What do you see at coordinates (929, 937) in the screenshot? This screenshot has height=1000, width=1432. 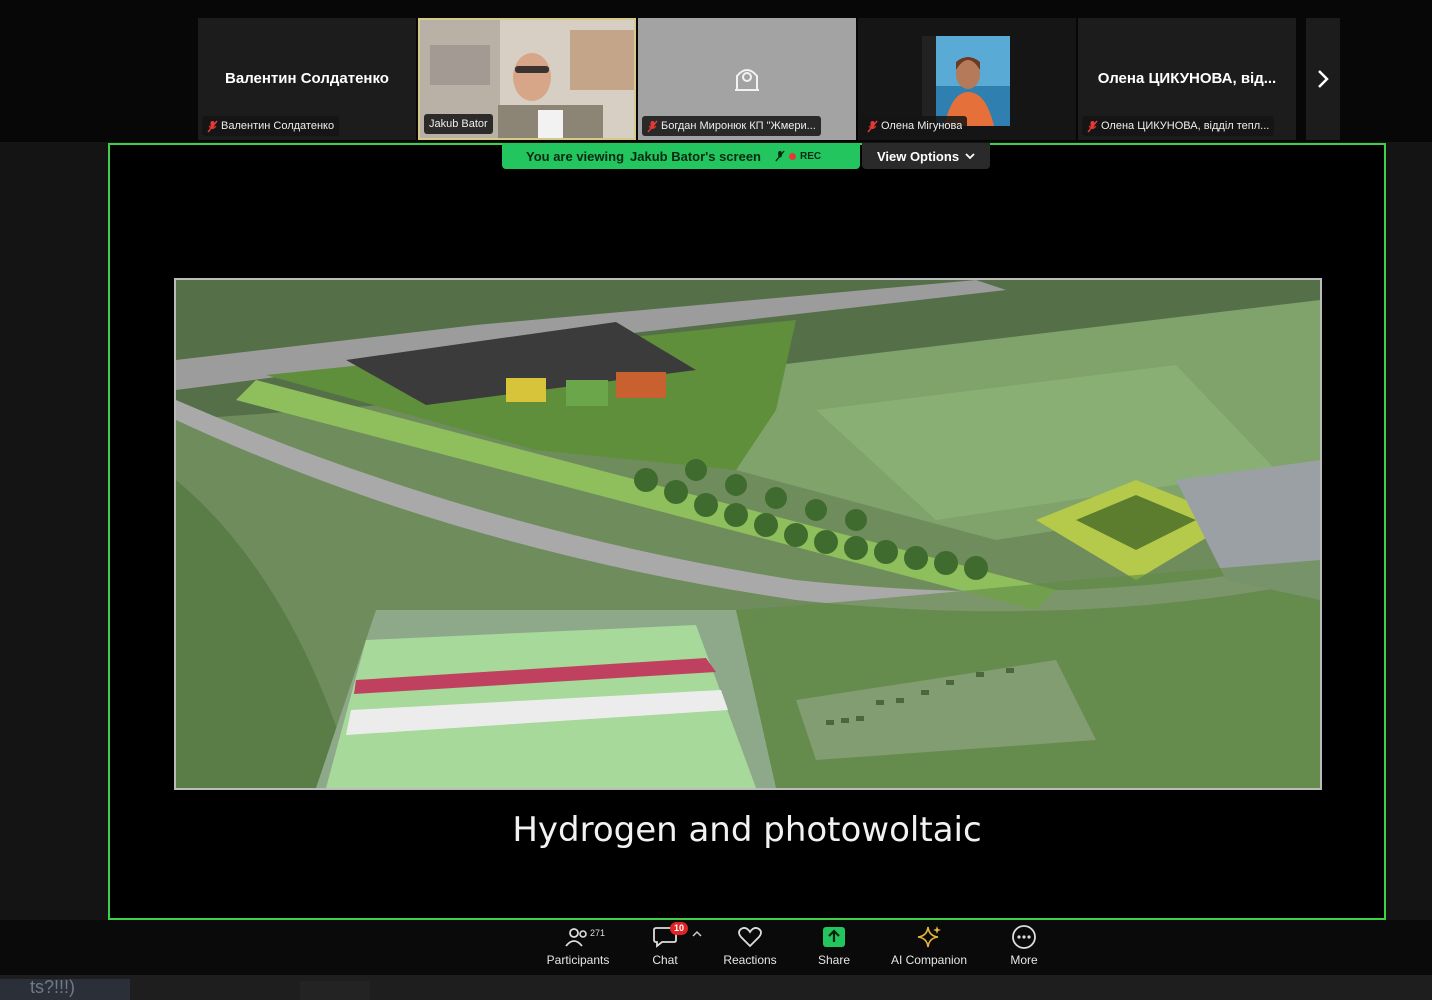 I see `ai-sparkle-icon` at bounding box center [929, 937].